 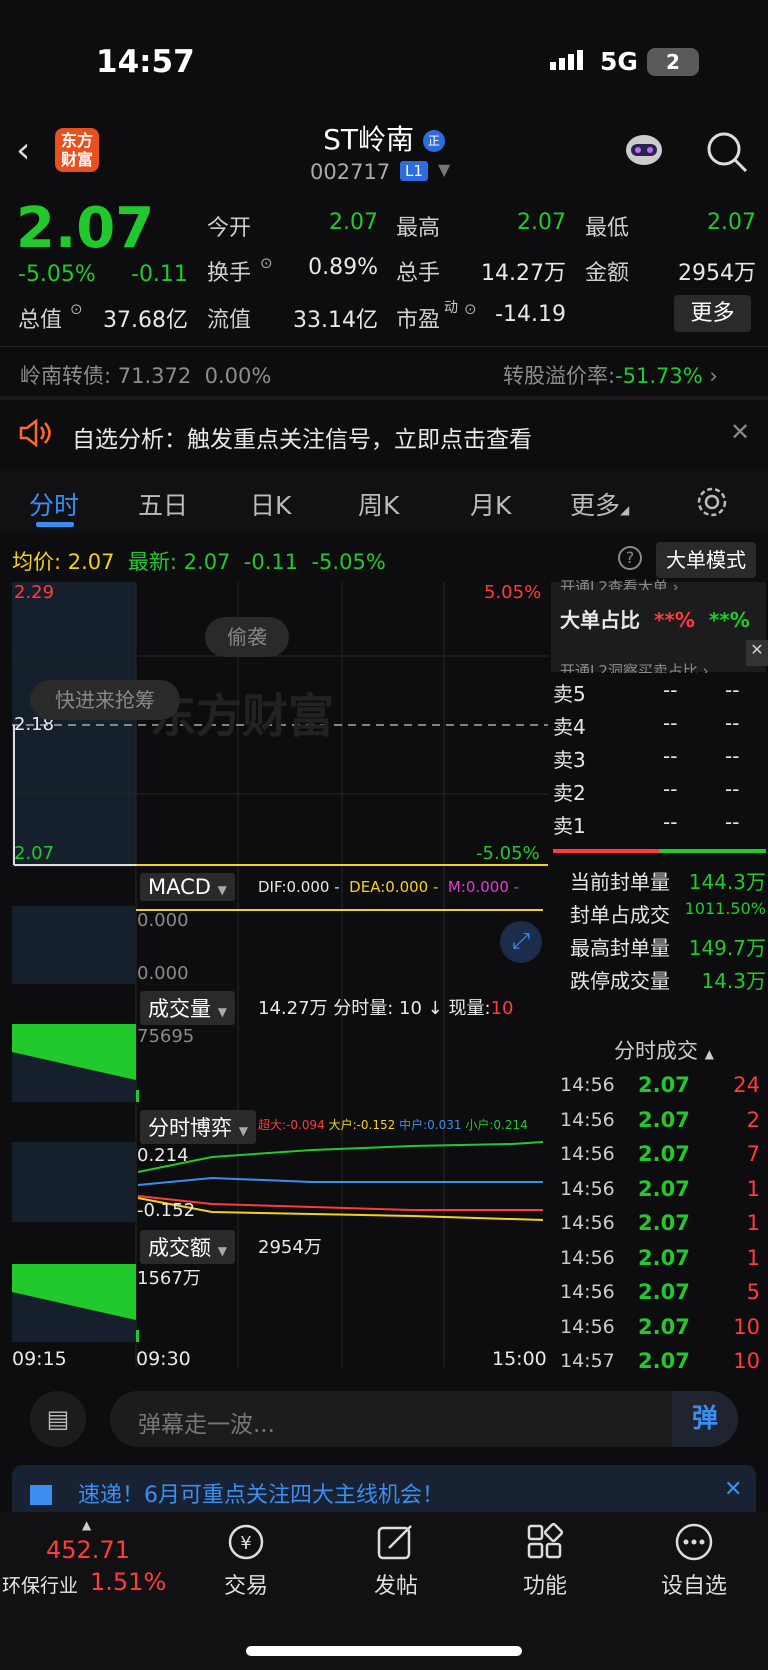 What do you see at coordinates (655, 620) in the screenshot?
I see `big-order-ratio: 大单占比 **% **%` at bounding box center [655, 620].